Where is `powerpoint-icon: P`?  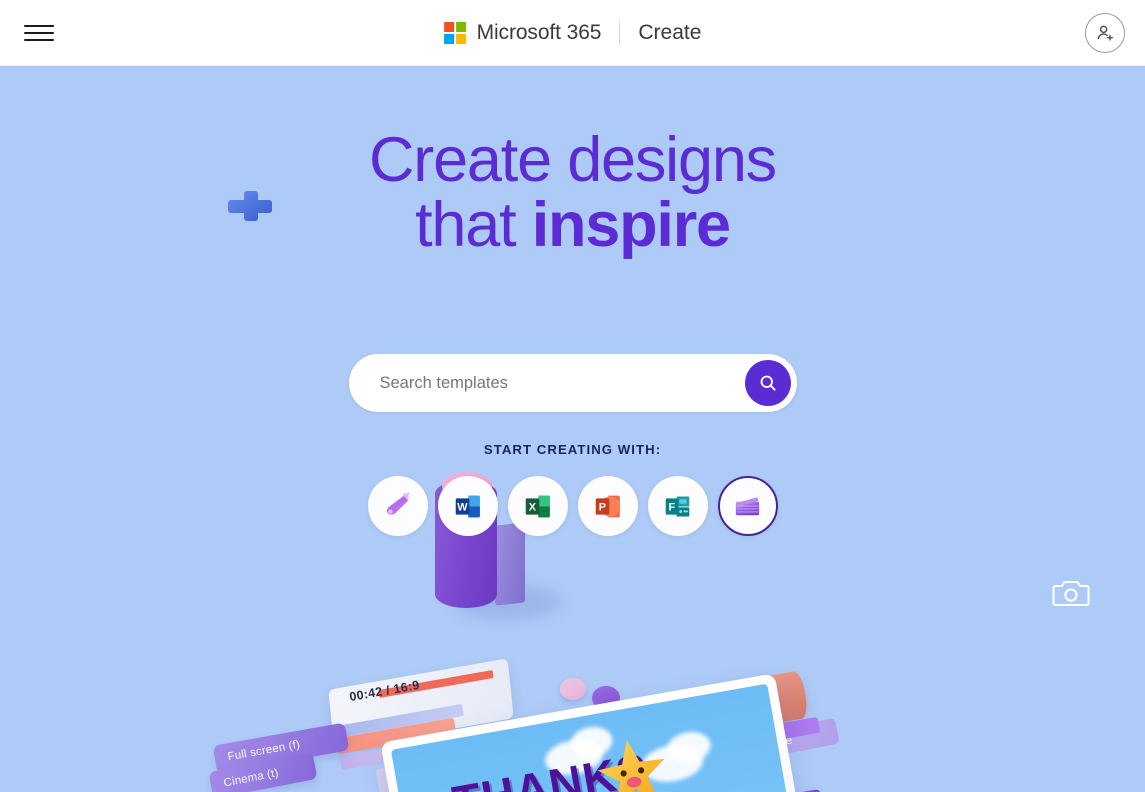
powerpoint-icon: P is located at coordinates (608, 506).